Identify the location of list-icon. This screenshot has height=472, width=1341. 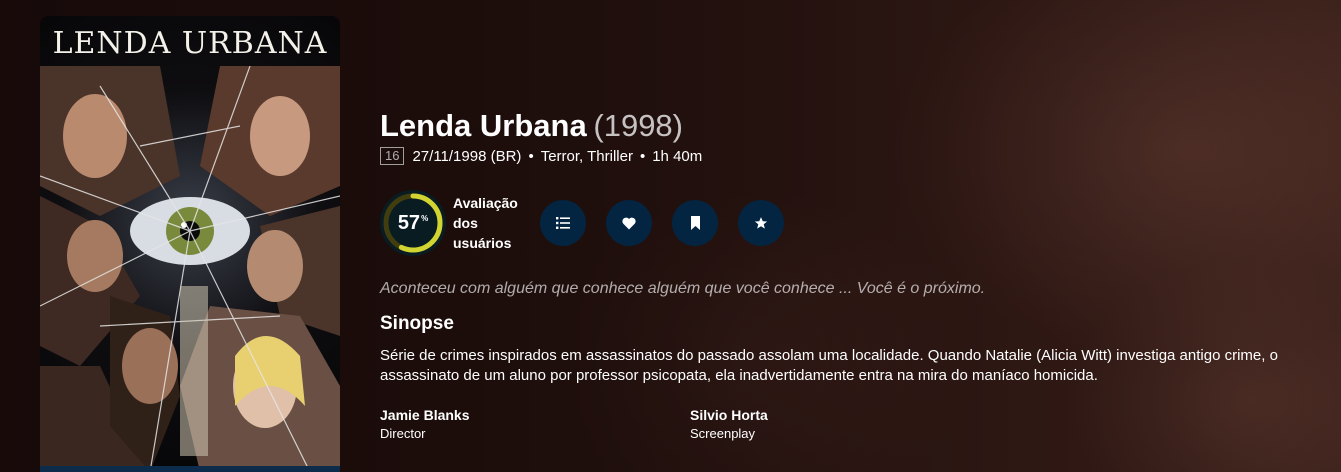
(563, 223).